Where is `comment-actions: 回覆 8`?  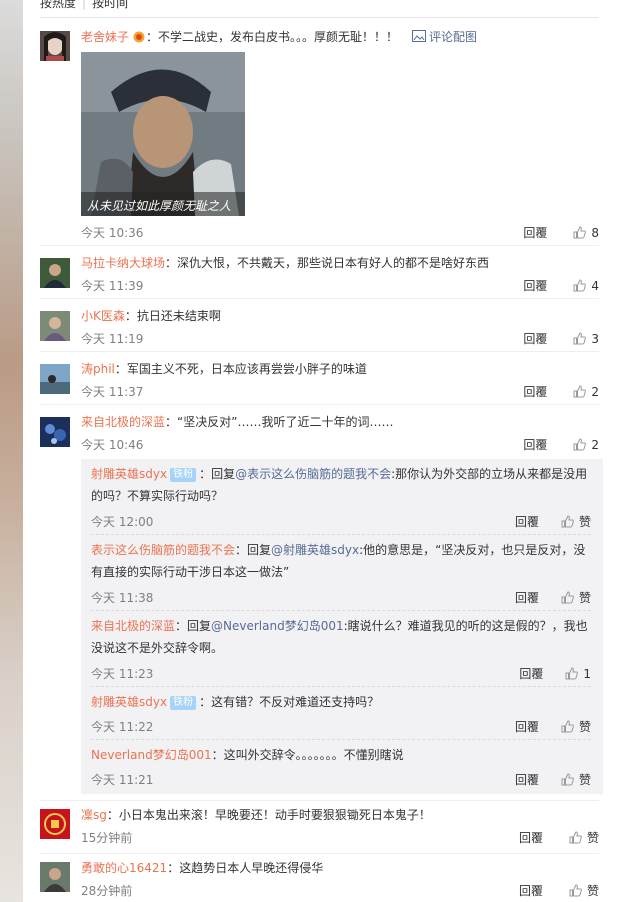
comment-actions: 回覆 8 is located at coordinates (561, 233).